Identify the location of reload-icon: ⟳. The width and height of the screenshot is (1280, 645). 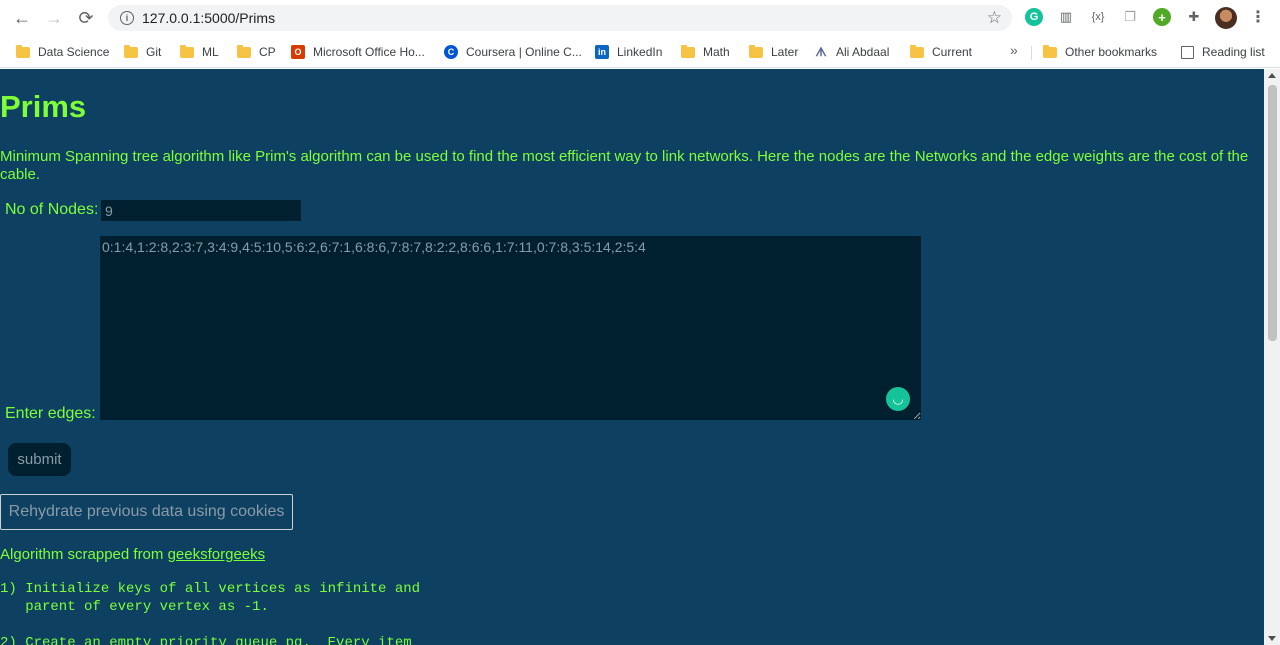
(86, 18).